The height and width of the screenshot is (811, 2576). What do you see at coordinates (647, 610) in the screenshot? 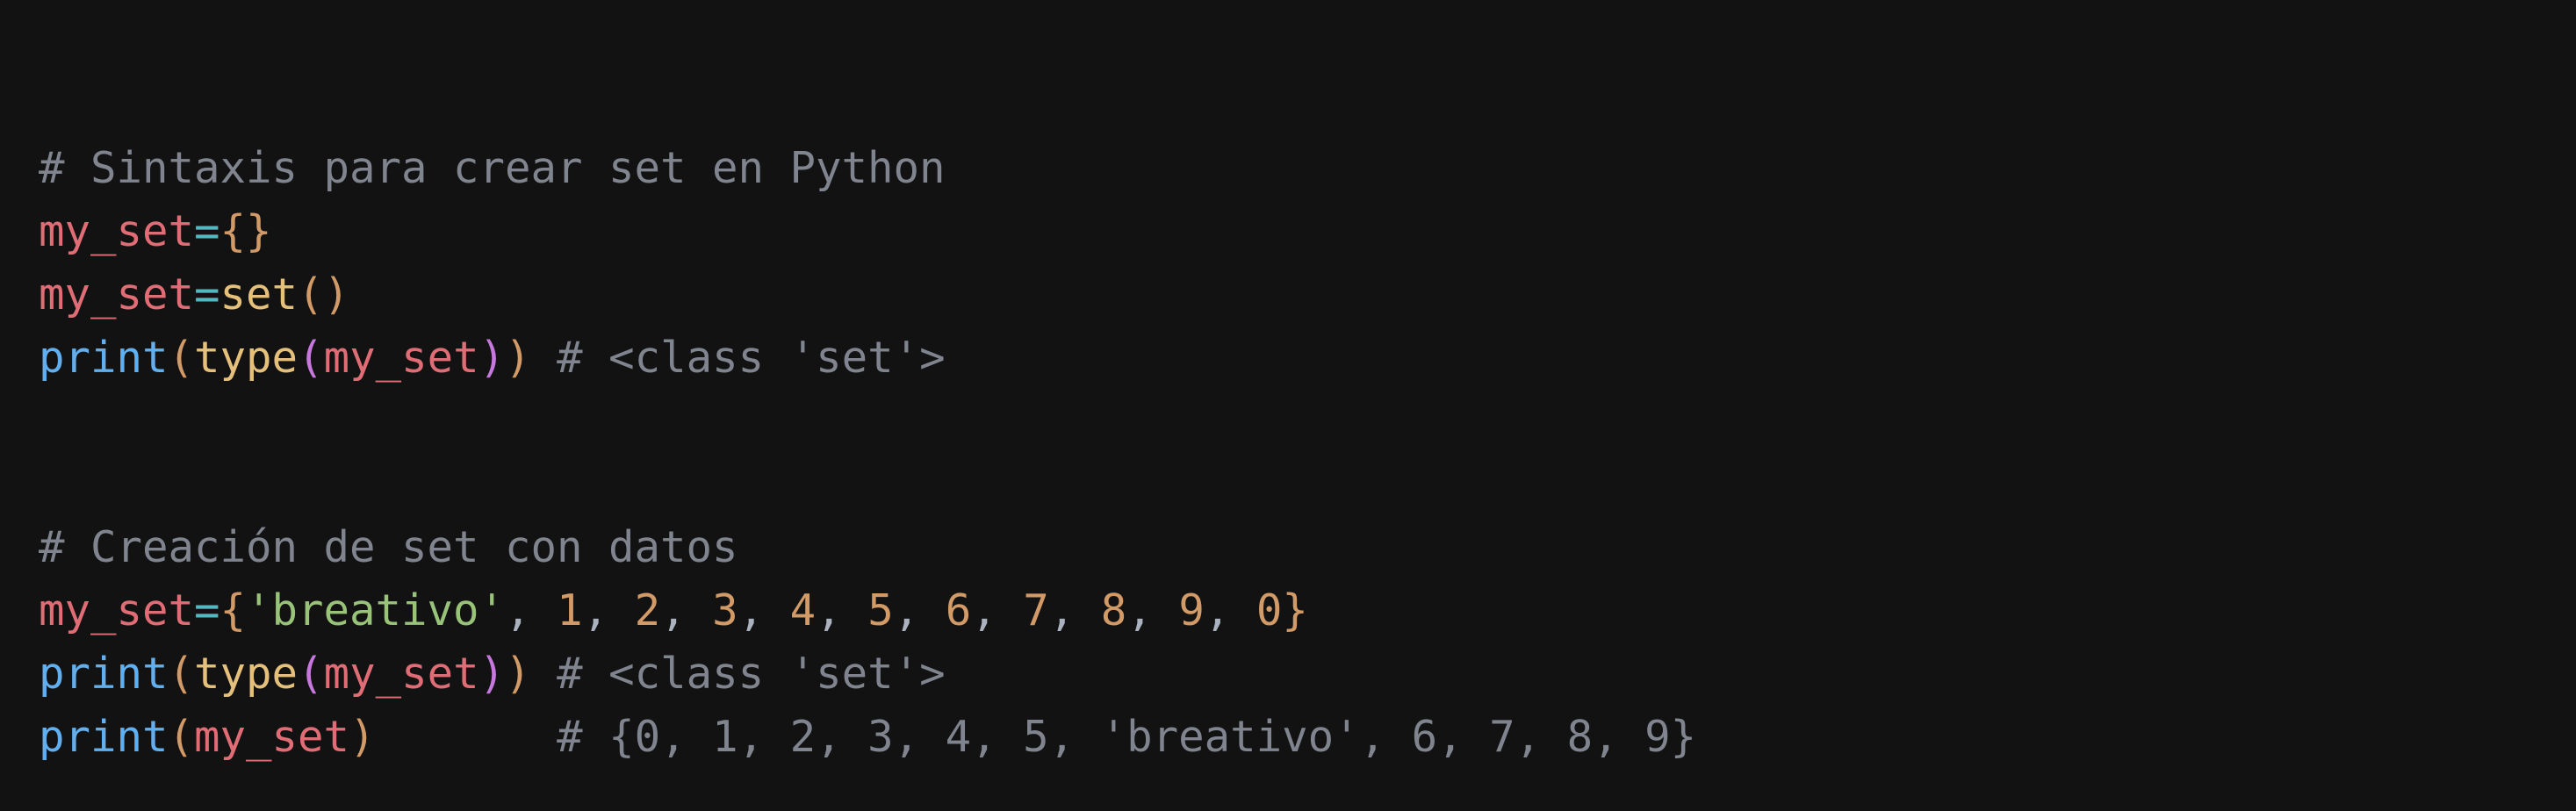
I see `code-token-number: 2` at bounding box center [647, 610].